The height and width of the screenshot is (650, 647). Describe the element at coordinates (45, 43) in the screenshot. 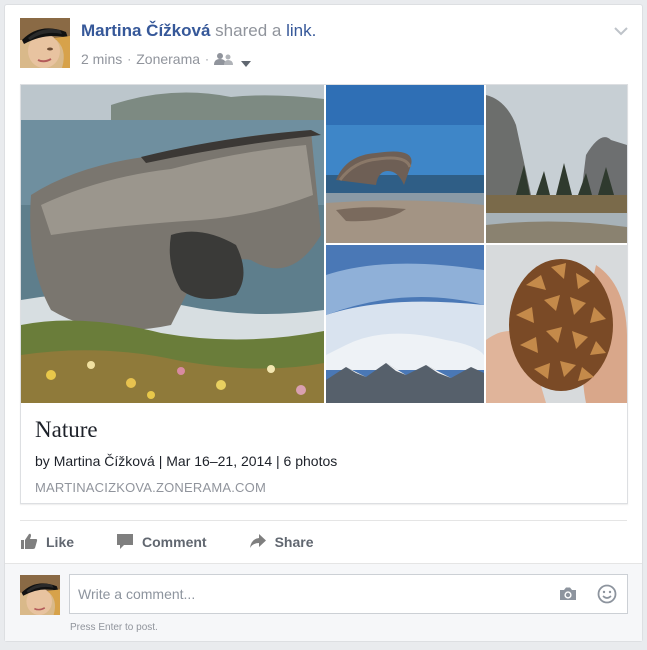

I see `author-avatar` at that location.